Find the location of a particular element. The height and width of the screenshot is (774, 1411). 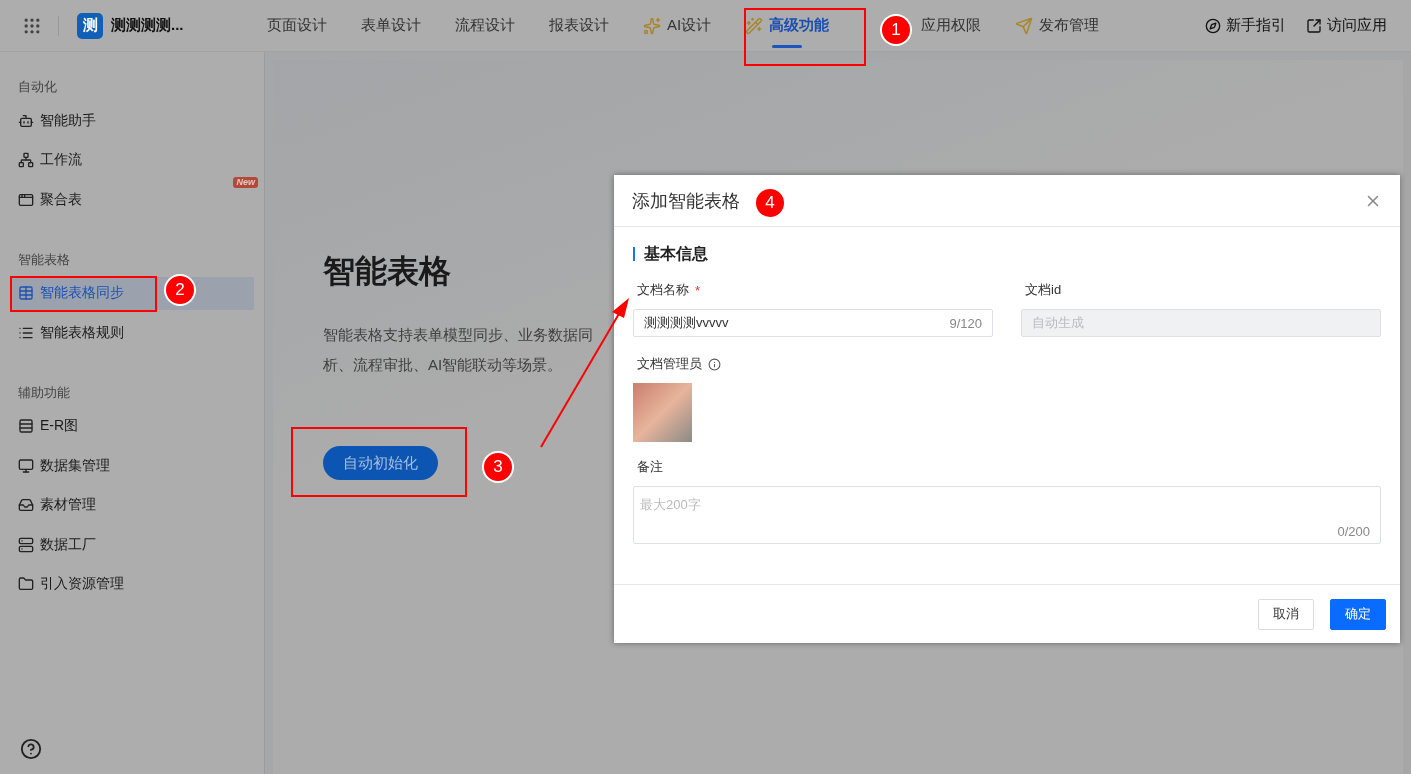

app-logo: 测 is located at coordinates (90, 25).